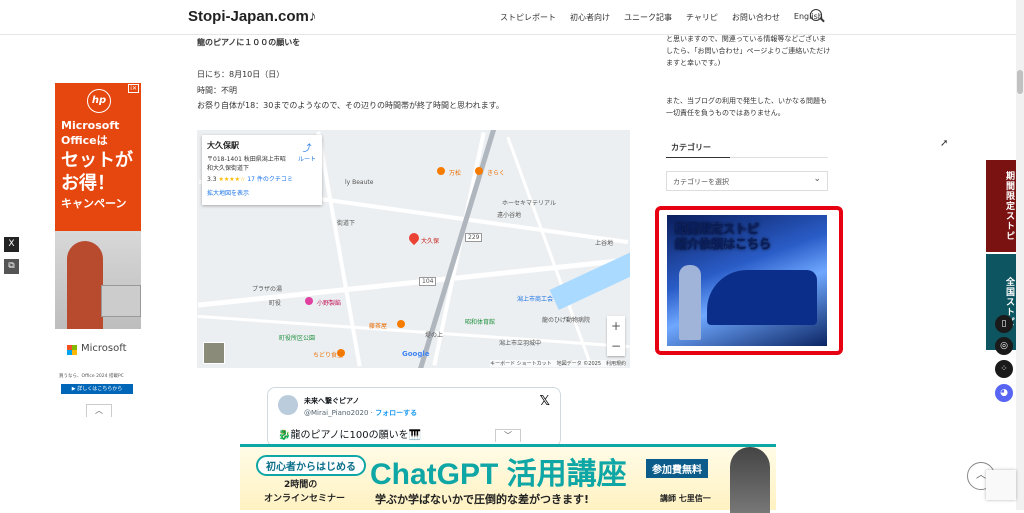  What do you see at coordinates (414, 238) in the screenshot?
I see `map-pin-icon` at bounding box center [414, 238].